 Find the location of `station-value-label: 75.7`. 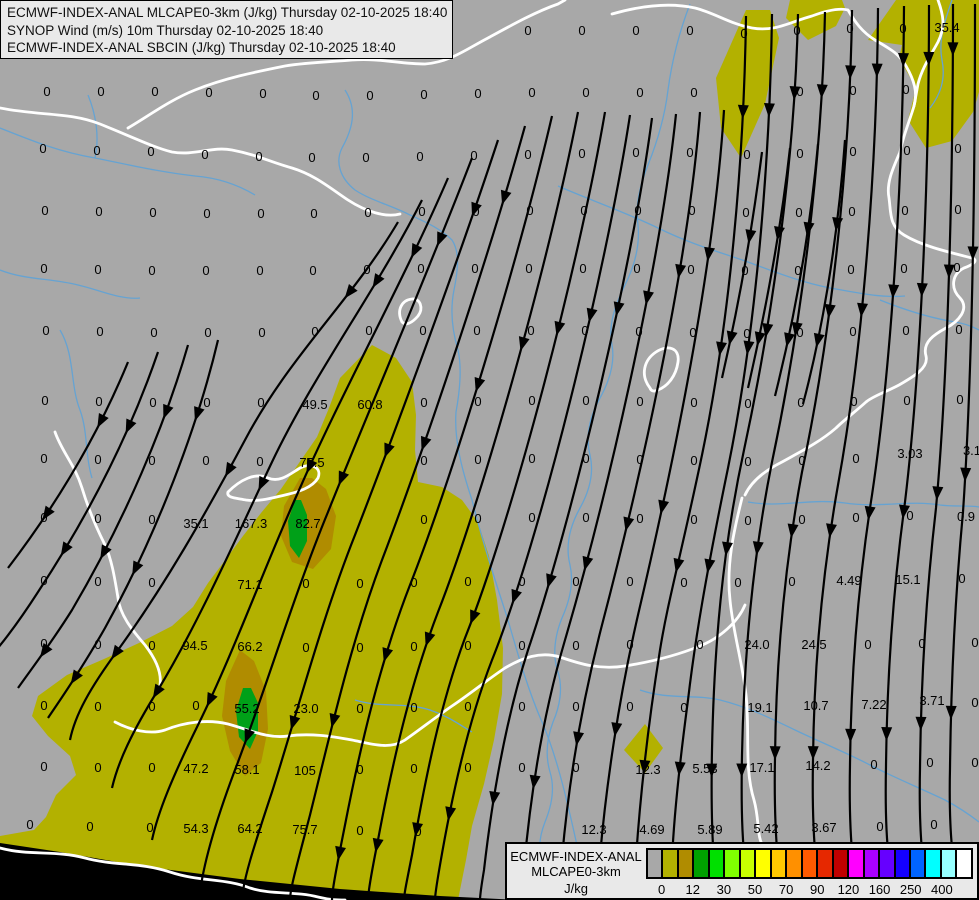

station-value-label: 75.7 is located at coordinates (304, 829).